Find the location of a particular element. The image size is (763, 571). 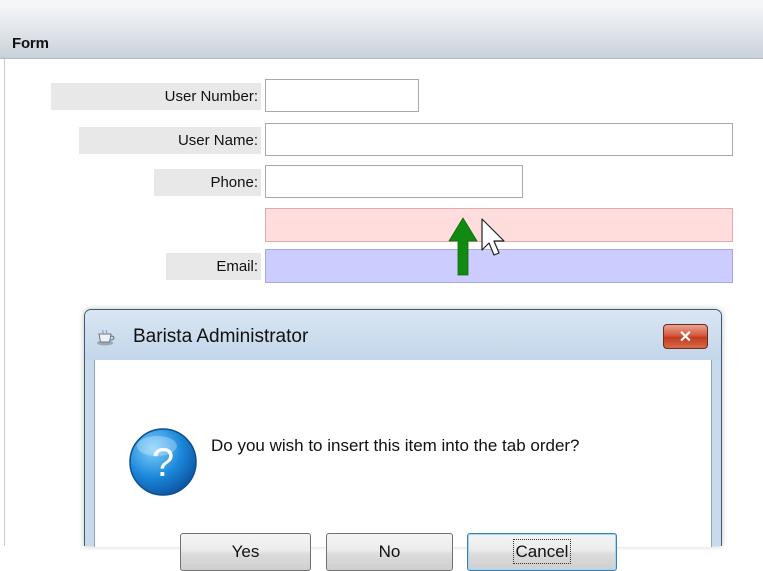

mouse-pointer-icon is located at coordinates (493, 237).